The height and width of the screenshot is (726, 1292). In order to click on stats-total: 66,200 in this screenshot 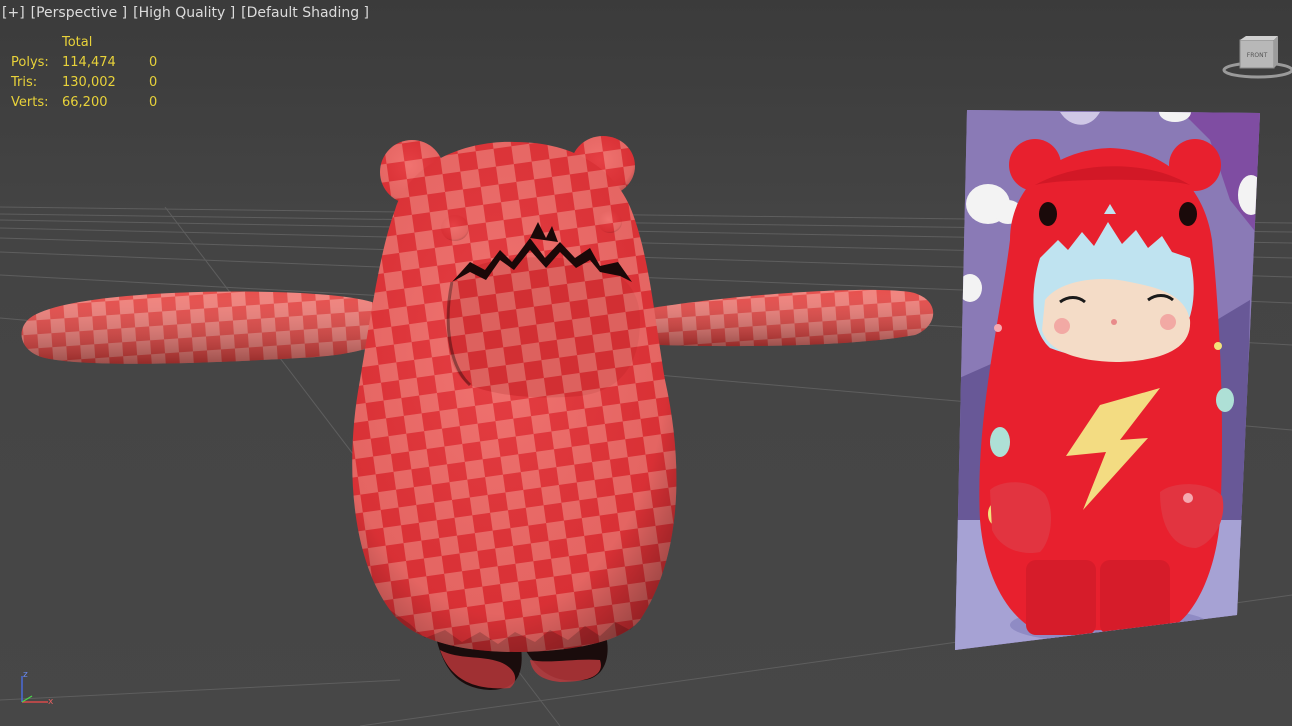, I will do `click(85, 102)`.